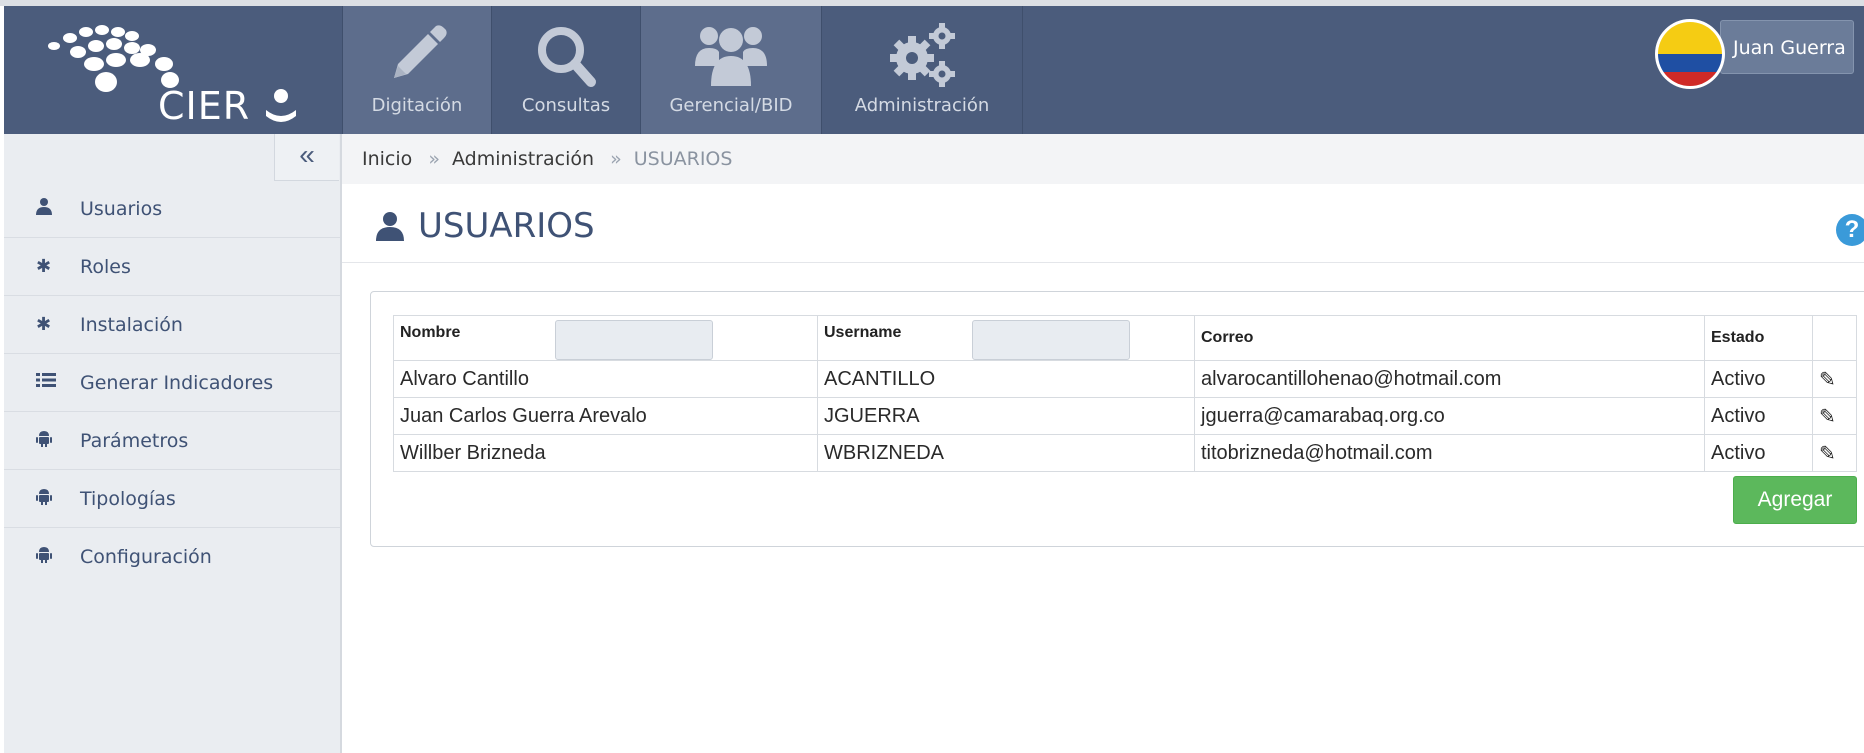 Image resolution: width=1864 pixels, height=753 pixels. I want to click on column-header-actions, so click(1834, 338).